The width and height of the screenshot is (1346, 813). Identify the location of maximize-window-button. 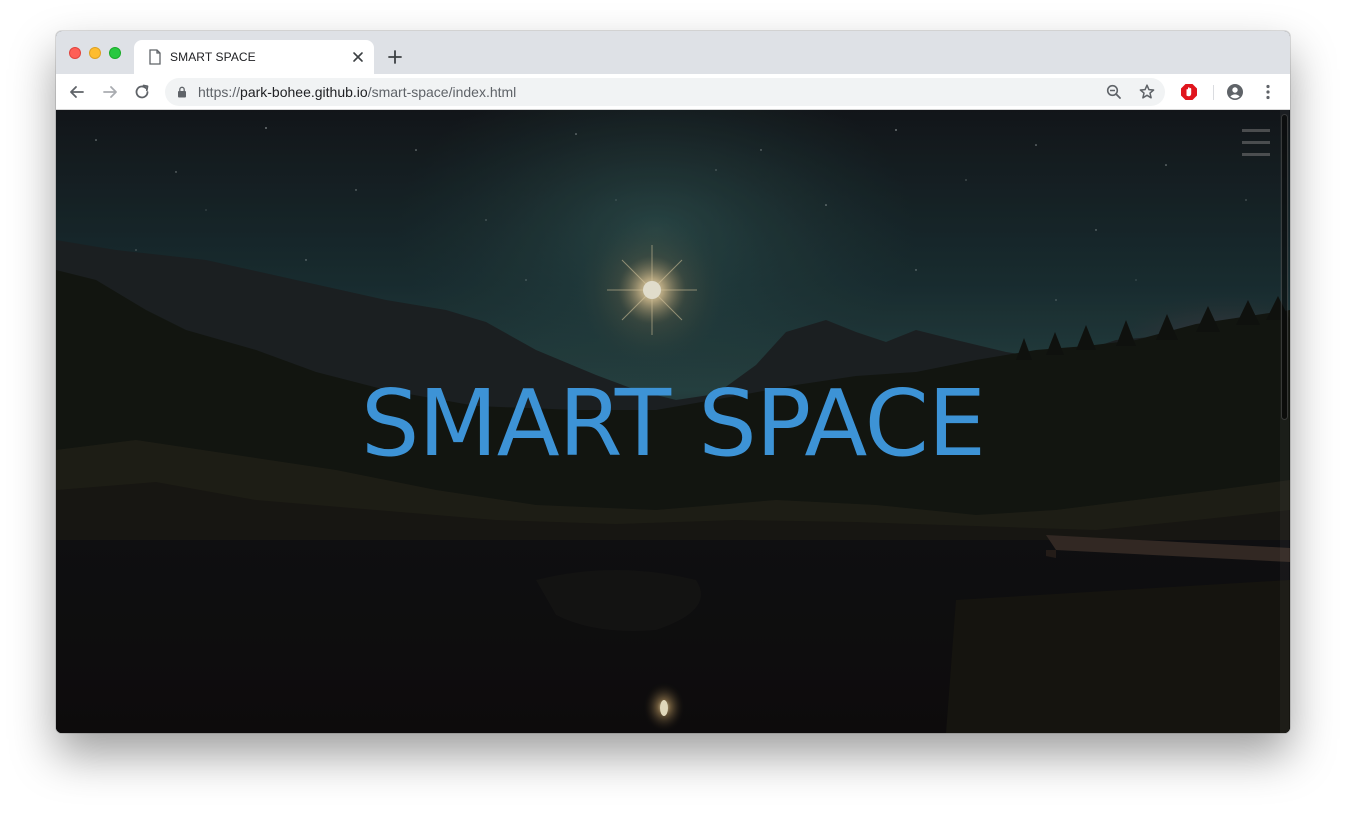
(115, 53).